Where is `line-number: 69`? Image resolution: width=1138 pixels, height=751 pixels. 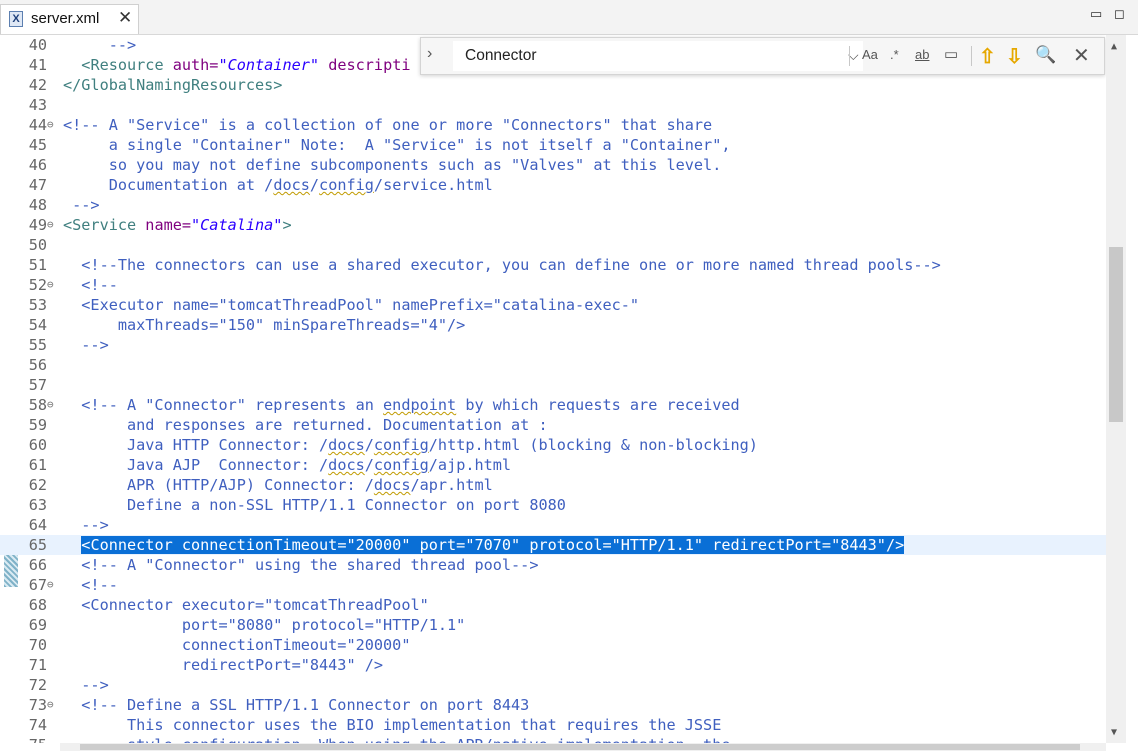 line-number: 69 is located at coordinates (37, 625).